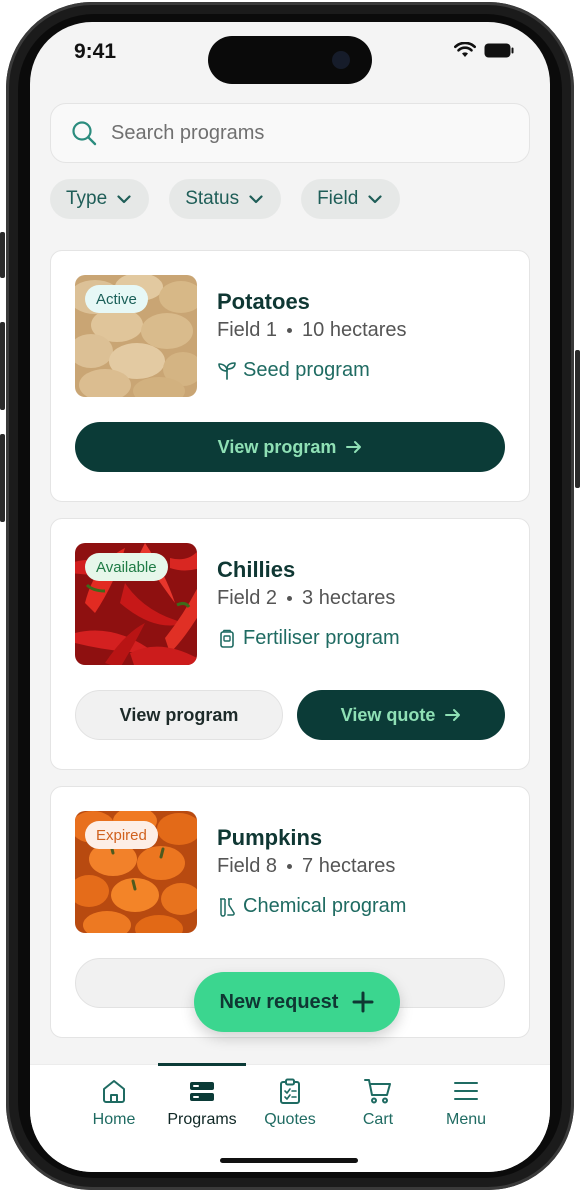 The height and width of the screenshot is (1193, 580). I want to click on fab-label: New request, so click(279, 1001).